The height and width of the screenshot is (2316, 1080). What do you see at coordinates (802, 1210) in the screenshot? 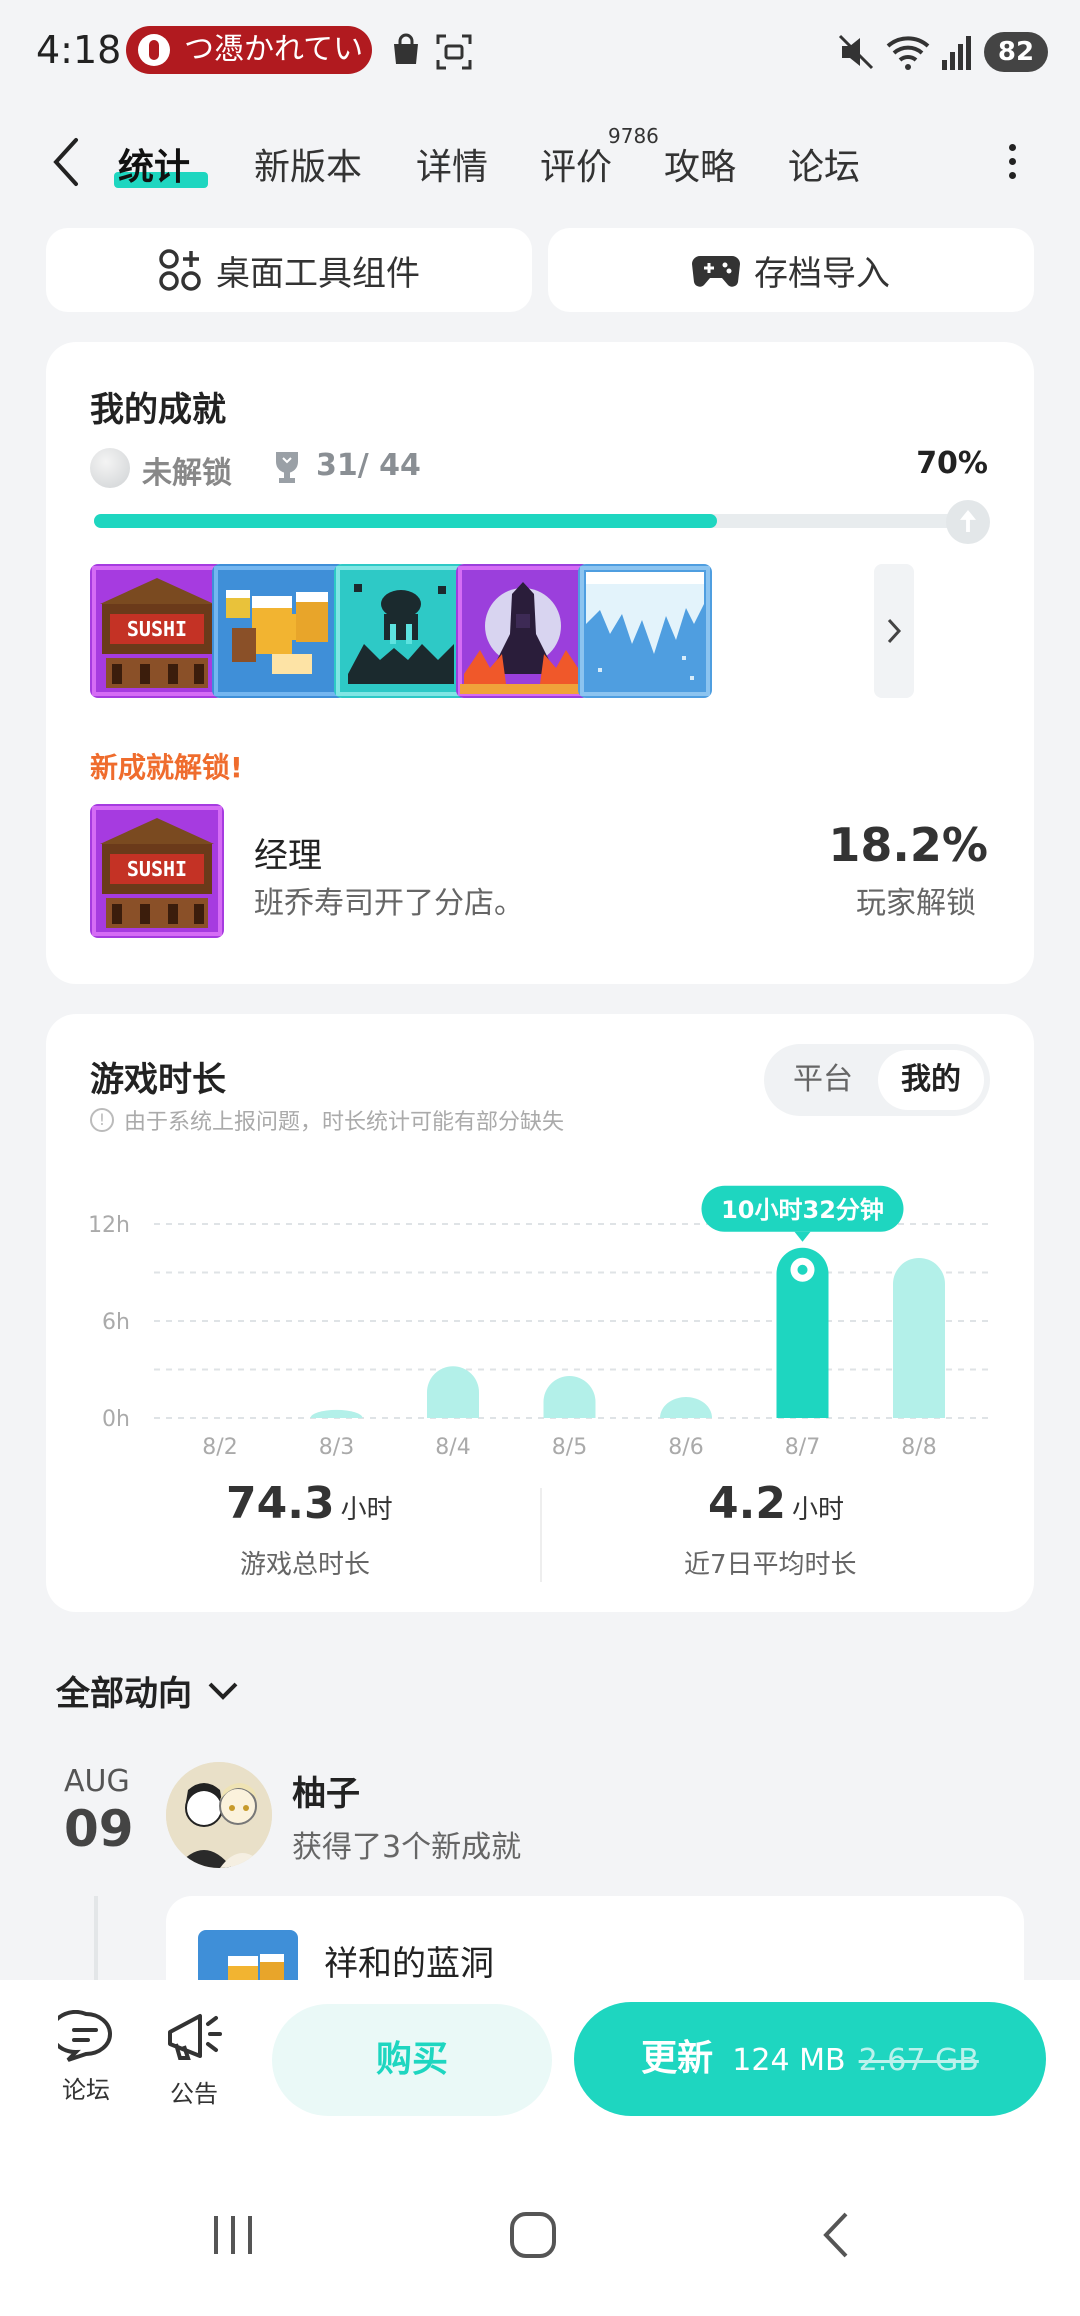
I see `chart-tooltip-text: 10小时32分钟` at bounding box center [802, 1210].